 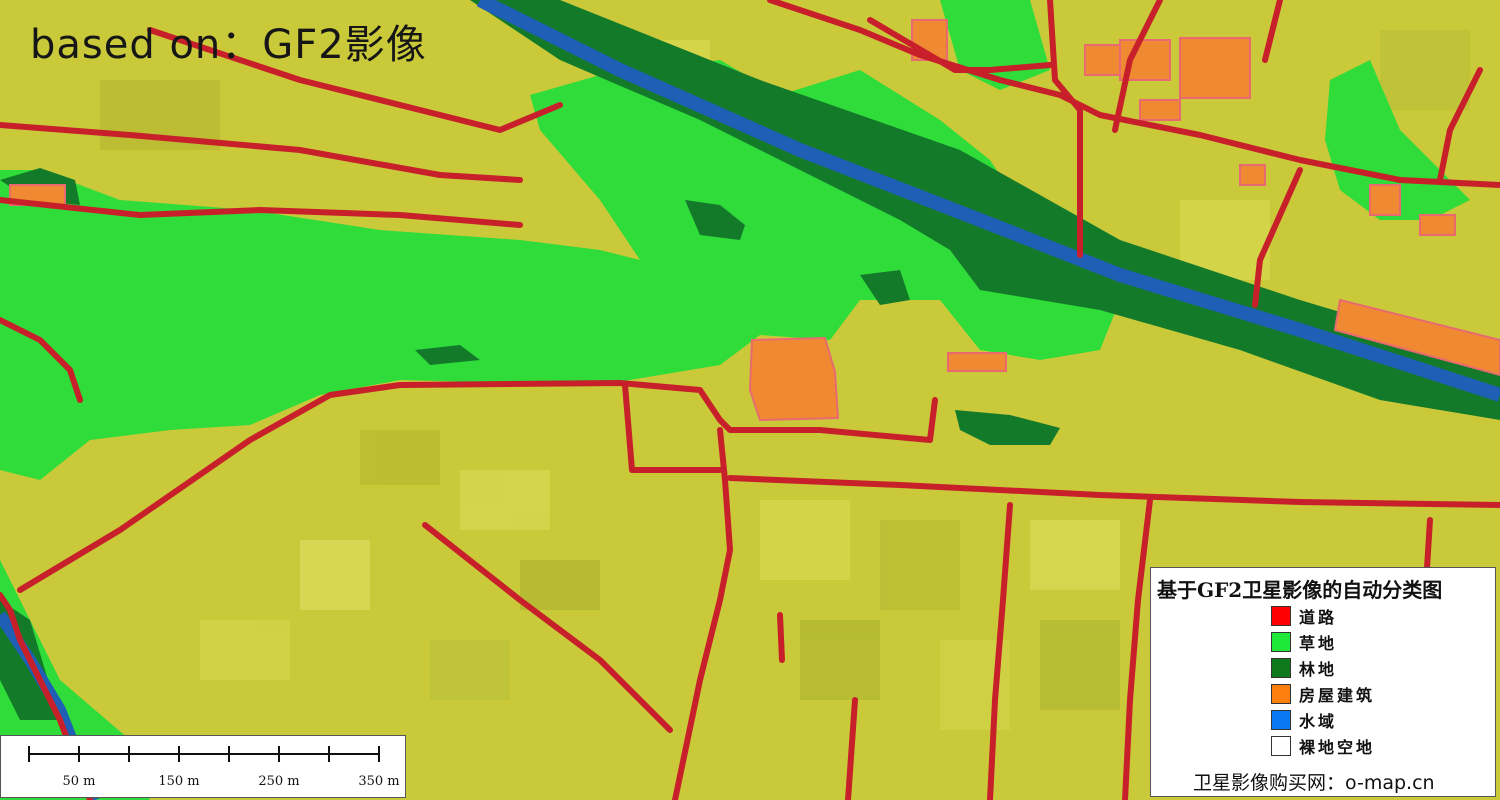 I want to click on legend-swatch-water, so click(x=1281, y=720).